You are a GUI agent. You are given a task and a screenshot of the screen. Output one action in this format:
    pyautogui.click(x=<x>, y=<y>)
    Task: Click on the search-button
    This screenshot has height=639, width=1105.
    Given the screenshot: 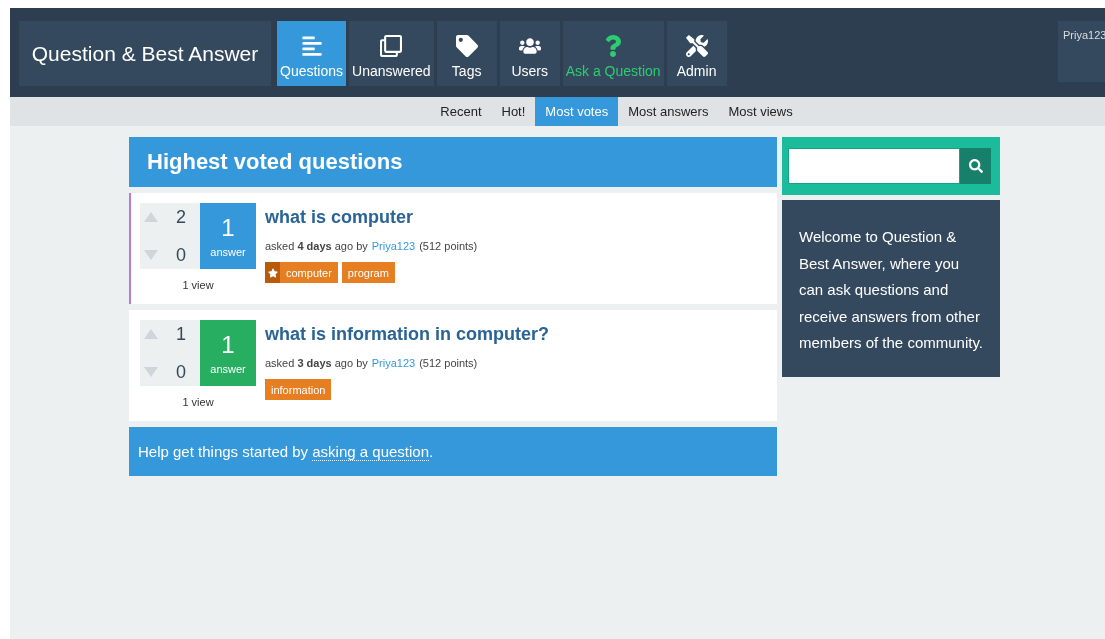 What is the action you would take?
    pyautogui.click(x=975, y=166)
    